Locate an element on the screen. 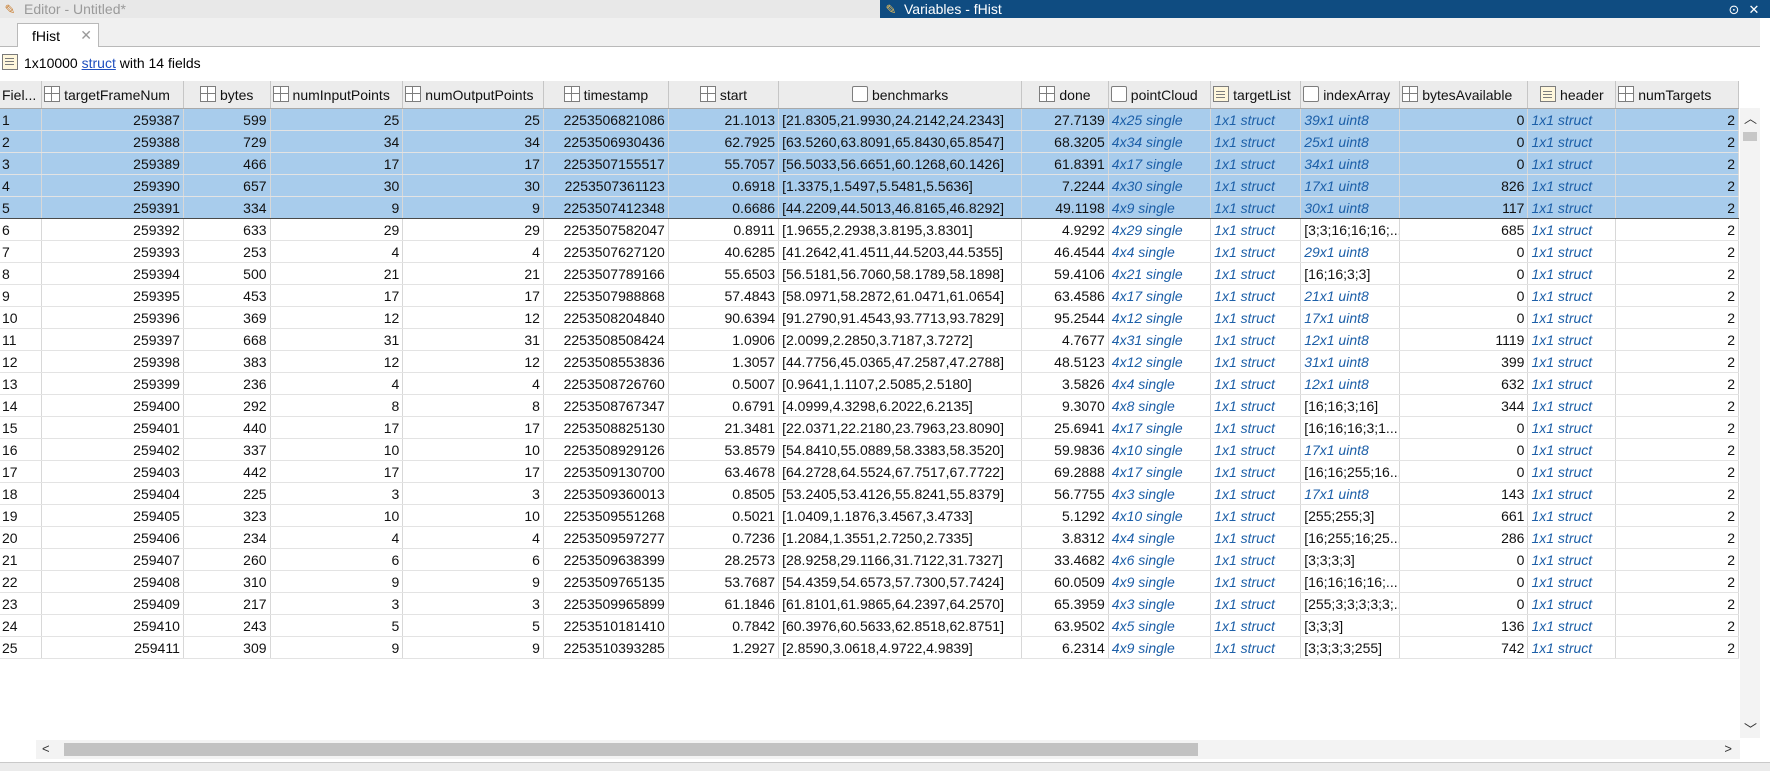 The height and width of the screenshot is (771, 1770). table-cell: 62.7925 is located at coordinates (724, 141).